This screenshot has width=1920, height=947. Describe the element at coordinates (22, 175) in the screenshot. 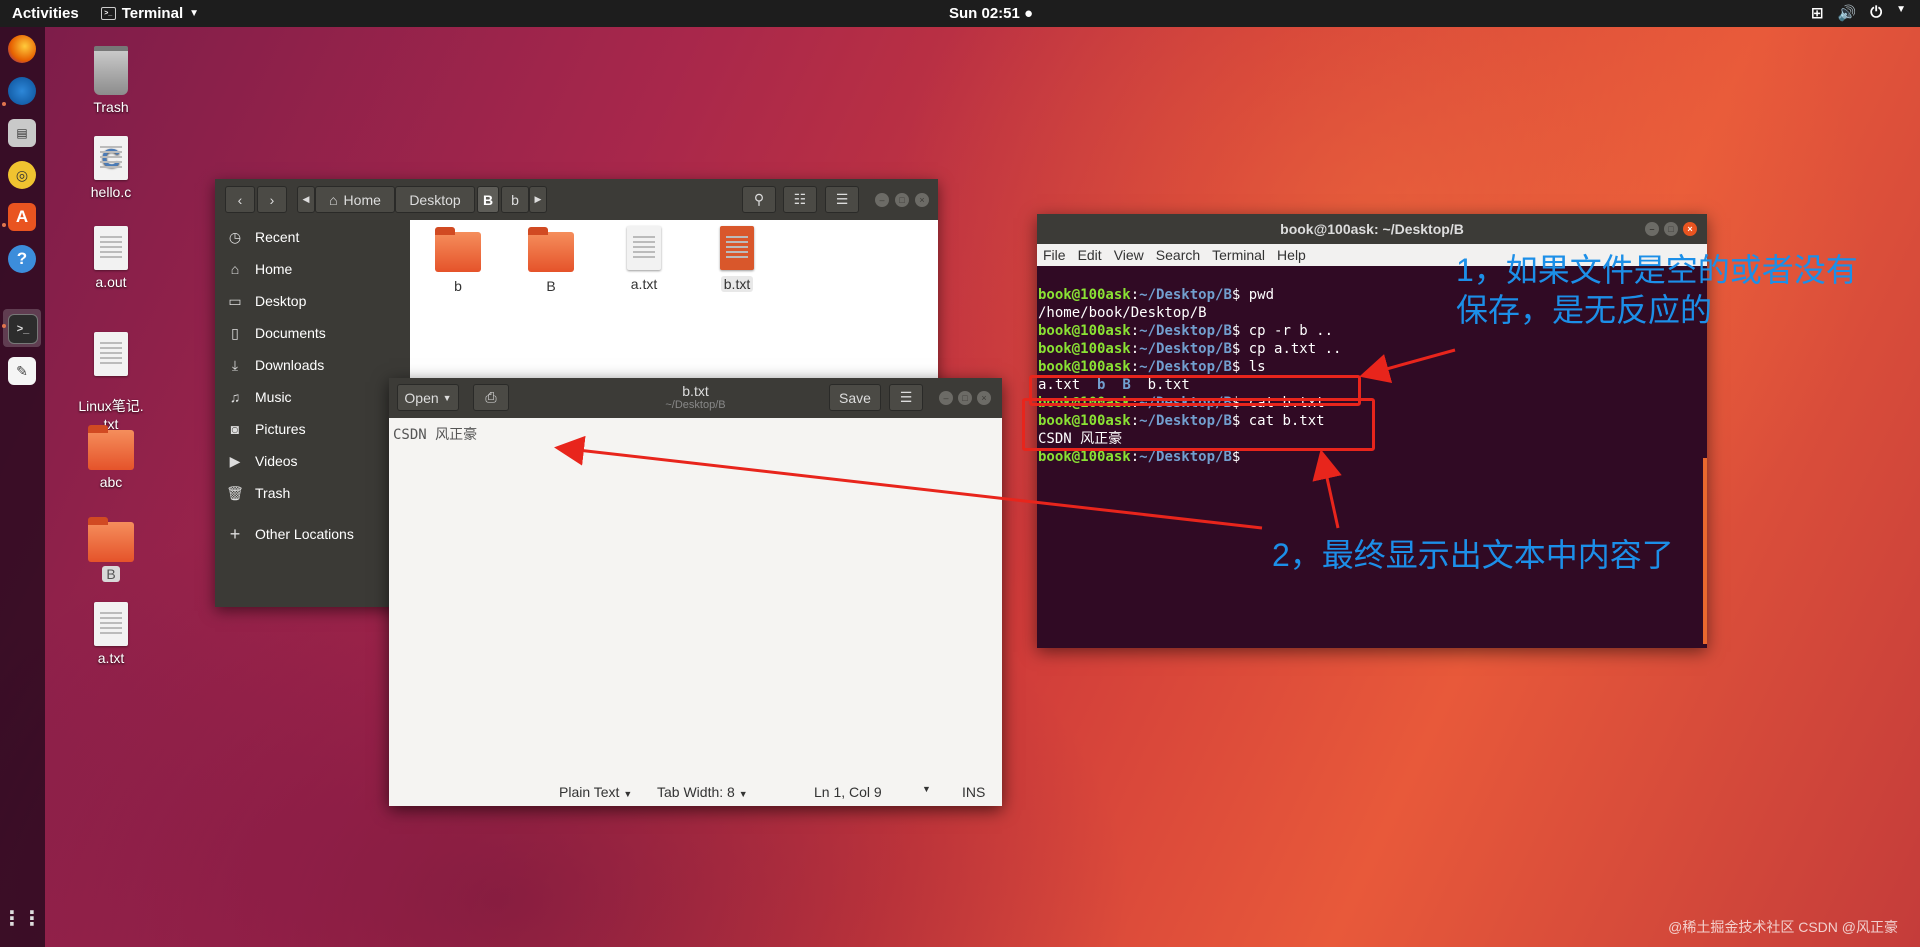

I see `rhythmbox-icon: ◎` at that location.